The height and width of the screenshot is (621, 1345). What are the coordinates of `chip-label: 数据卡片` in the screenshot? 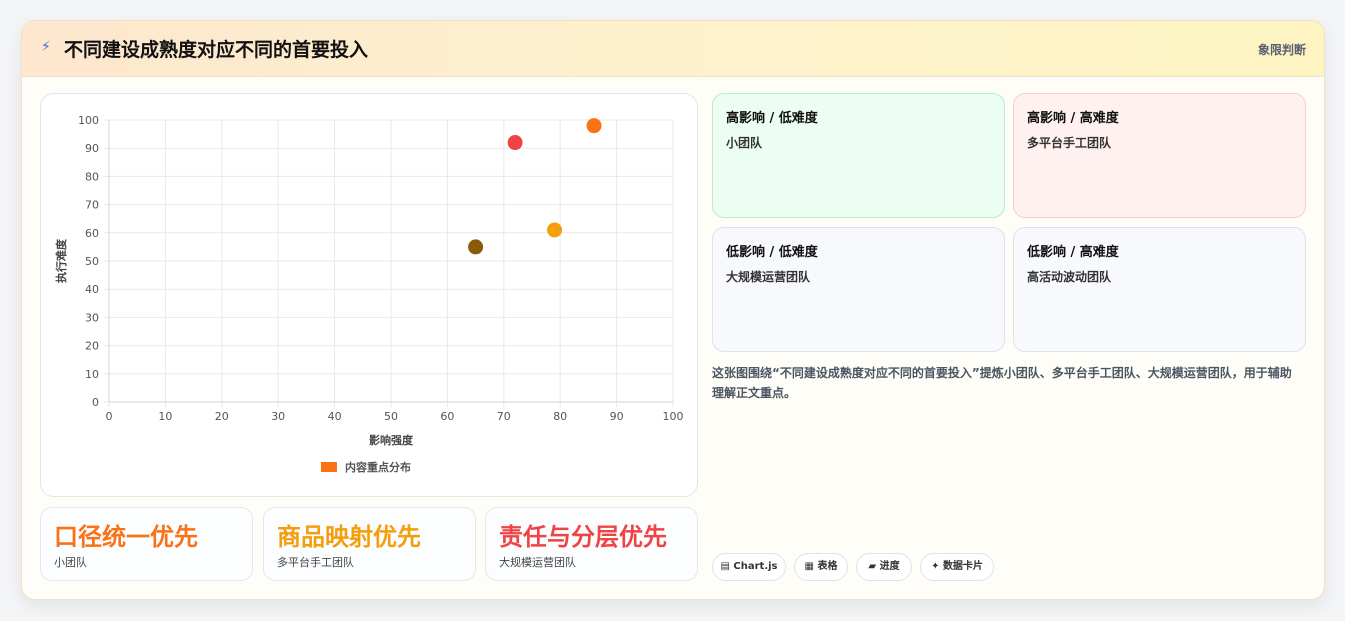 It's located at (962, 566).